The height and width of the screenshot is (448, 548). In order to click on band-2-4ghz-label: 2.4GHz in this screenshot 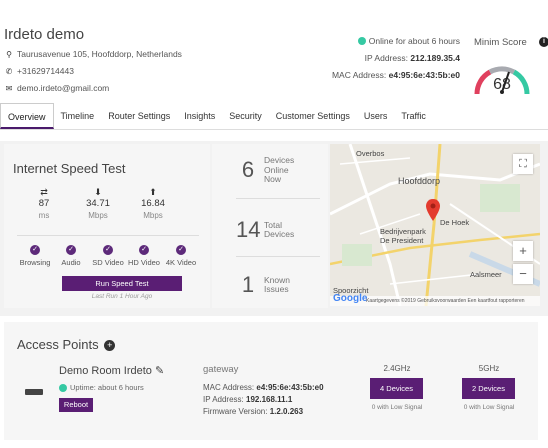, I will do `click(397, 368)`.